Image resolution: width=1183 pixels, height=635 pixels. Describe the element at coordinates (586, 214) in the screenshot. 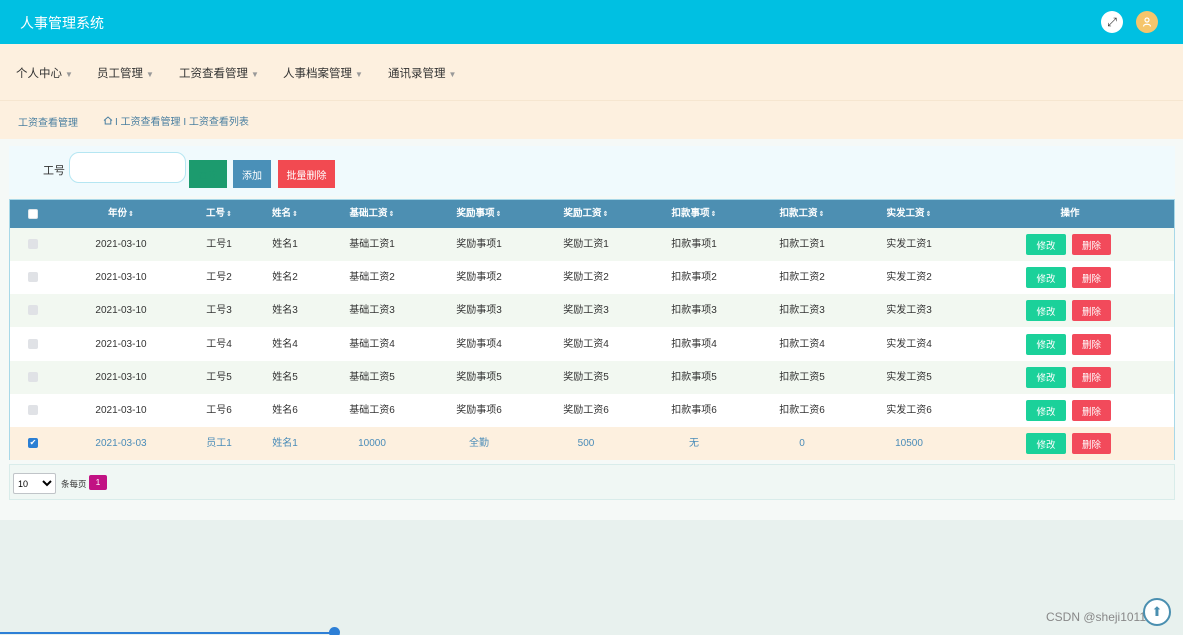

I see `column-header-bonus-salary: 奖励工资⇕` at that location.